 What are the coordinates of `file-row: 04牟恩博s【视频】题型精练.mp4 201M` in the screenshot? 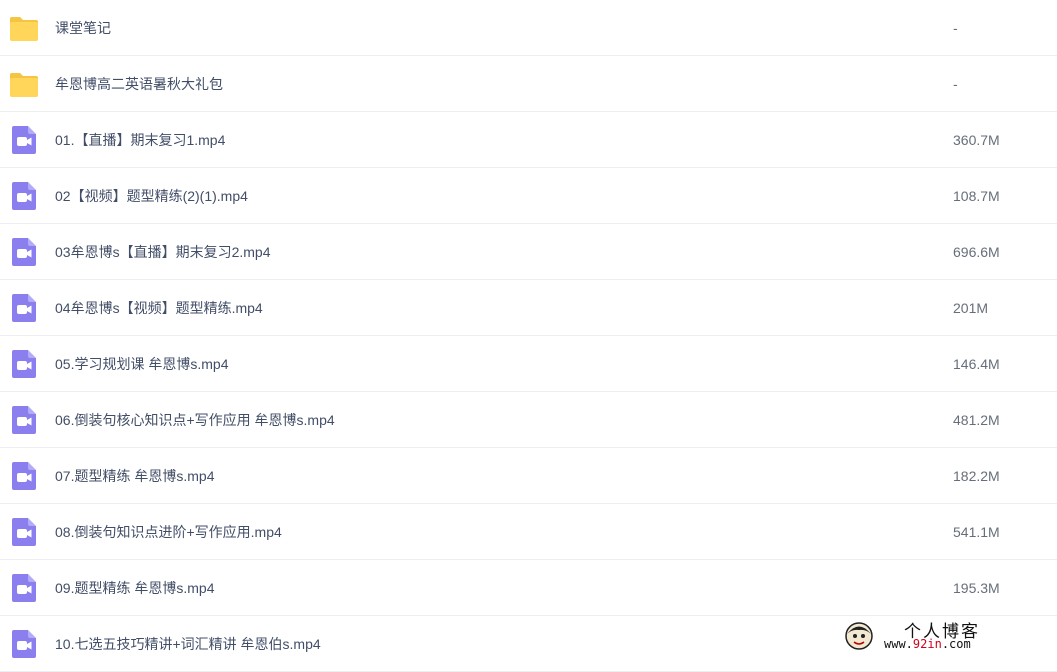 It's located at (528, 308).